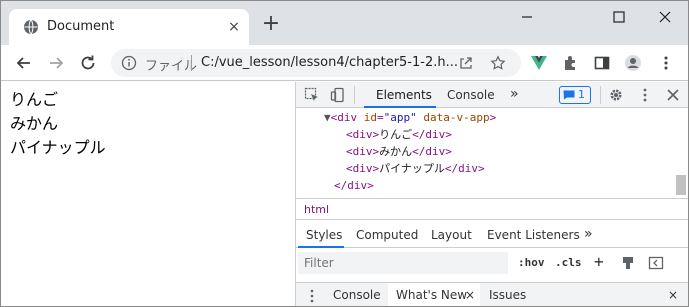 This screenshot has width=689, height=307. I want to click on device-toolbar-icon, so click(338, 95).